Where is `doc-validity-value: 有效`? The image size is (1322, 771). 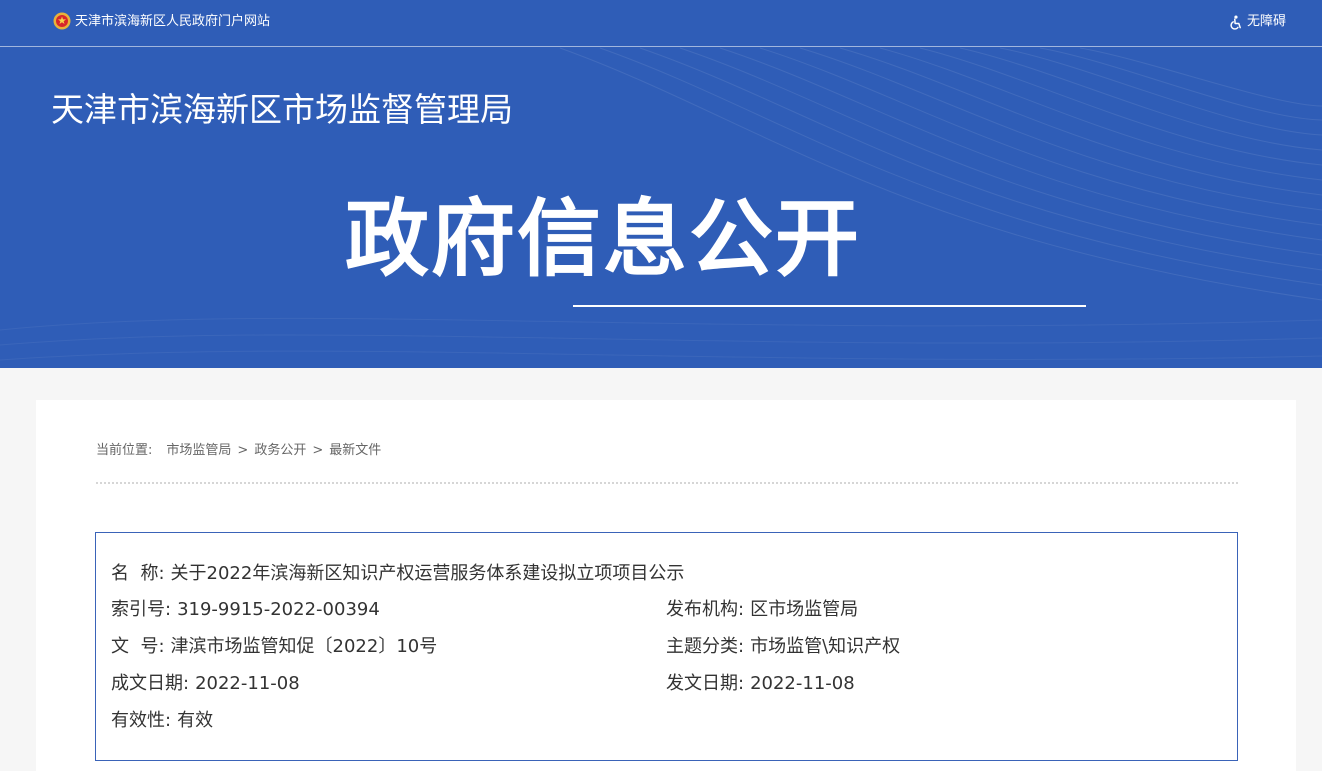
doc-validity-value: 有效 is located at coordinates (195, 720).